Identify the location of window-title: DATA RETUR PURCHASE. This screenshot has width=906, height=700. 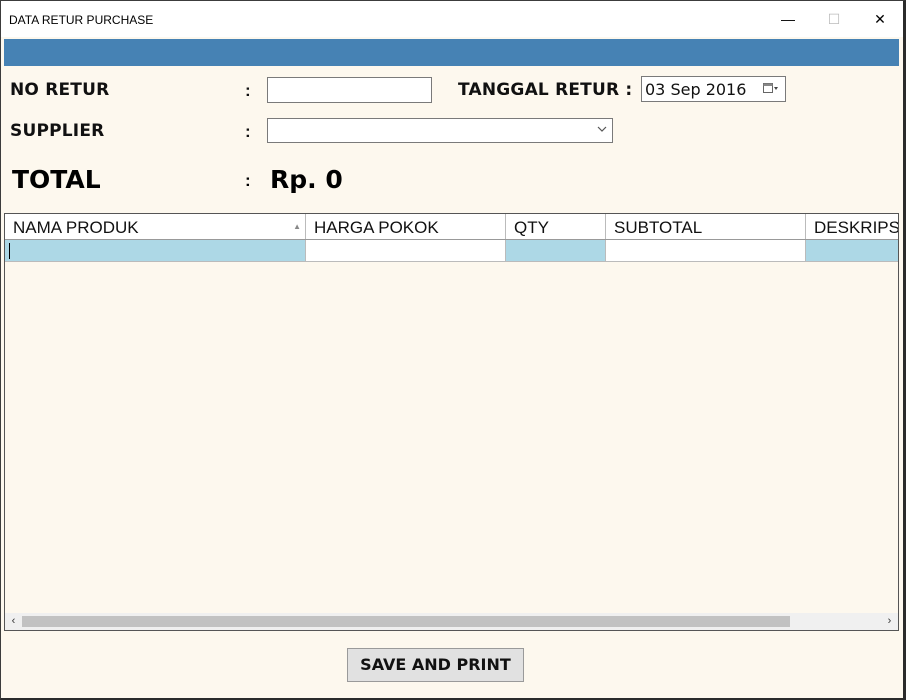
(81, 20).